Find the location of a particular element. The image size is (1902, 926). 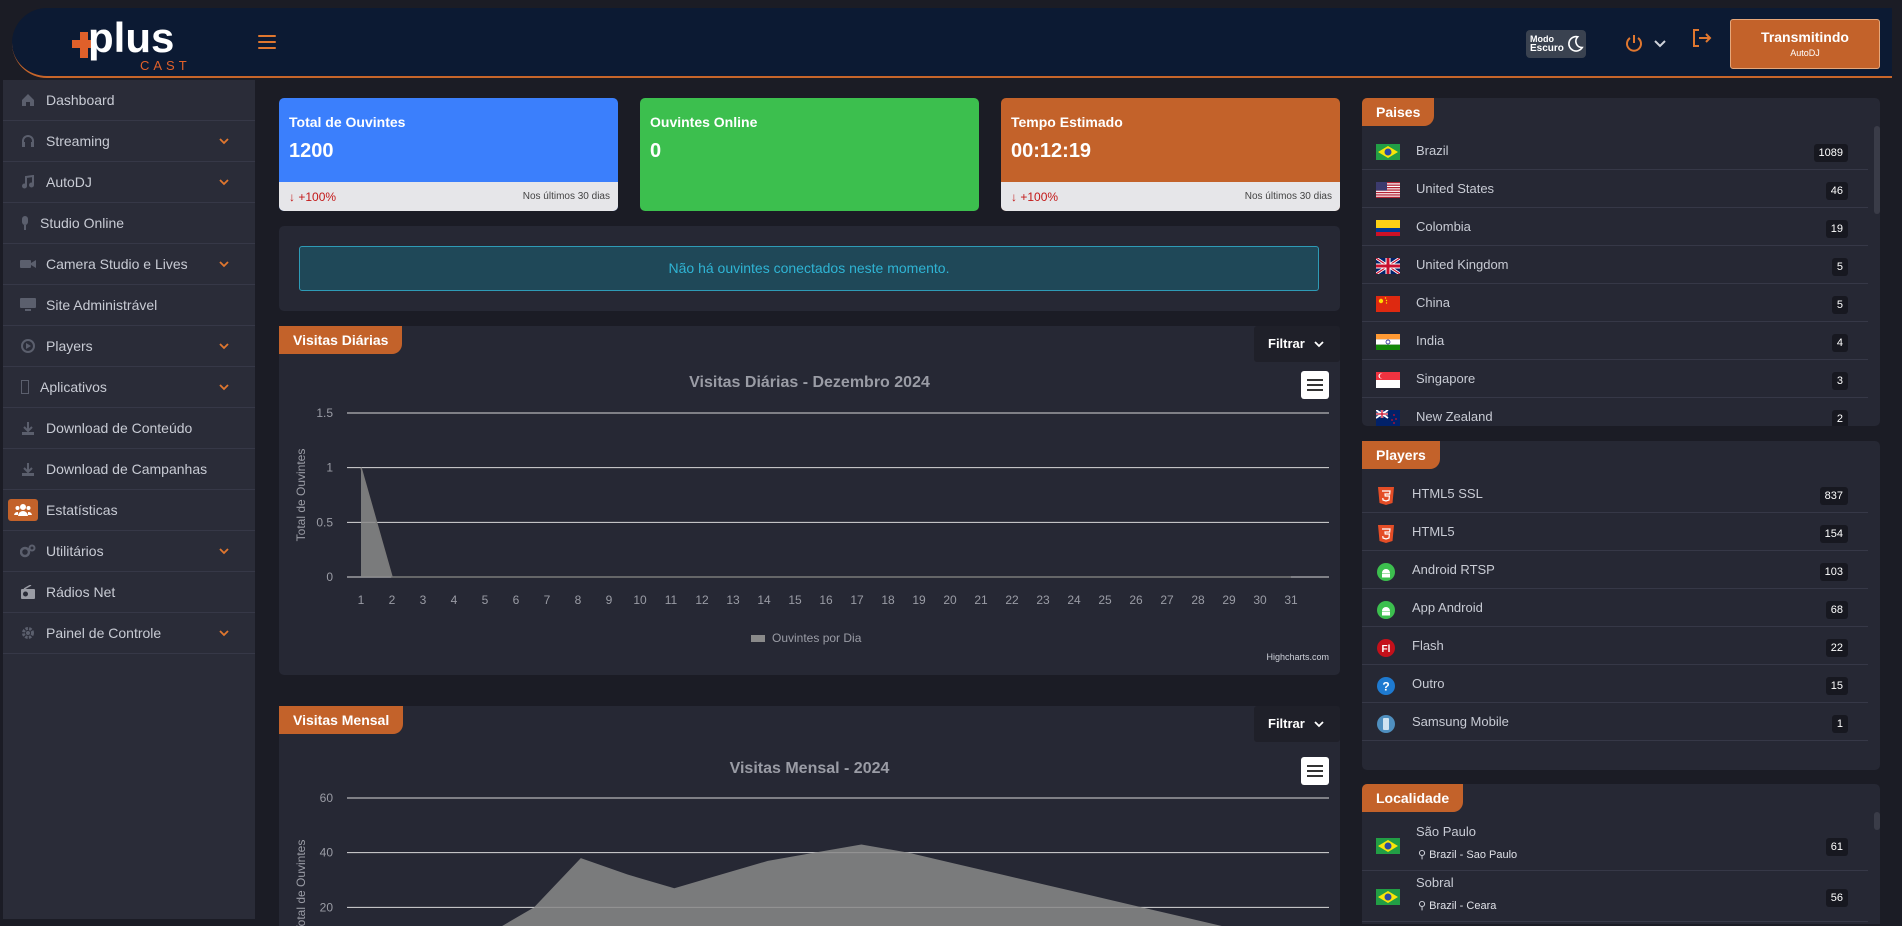

x-tick-label: 23 is located at coordinates (1043, 600).